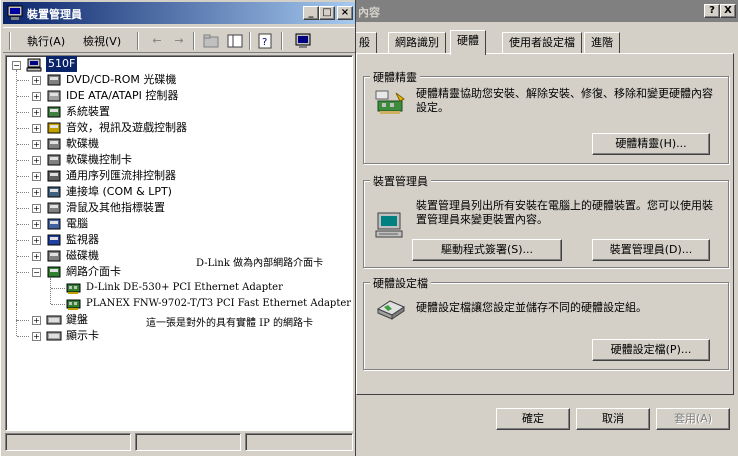 The image size is (738, 456). I want to click on hardware-profiles-title: 硬體設定檔, so click(400, 283).